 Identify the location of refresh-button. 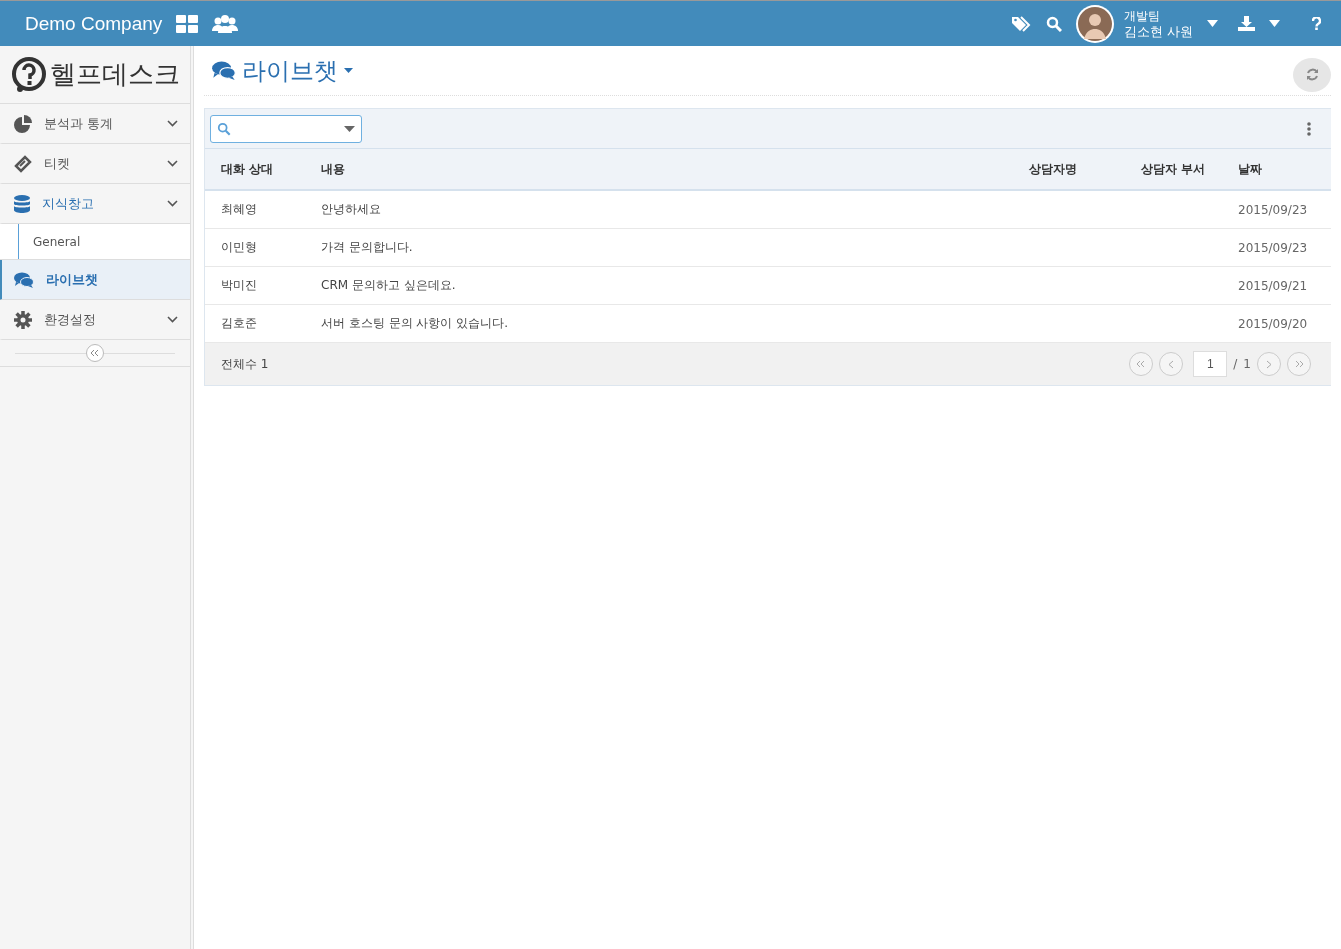
(1312, 74).